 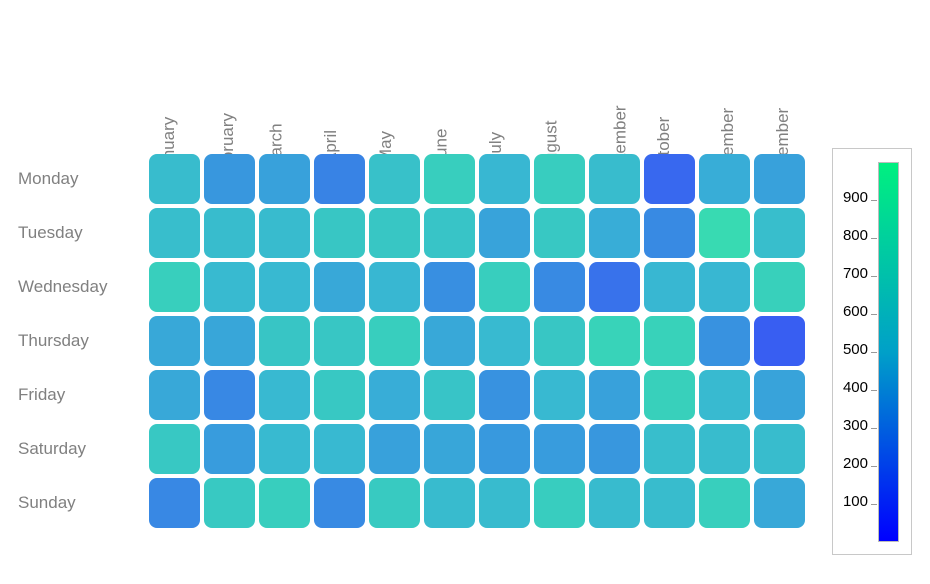 I want to click on colorbar-tick-label: 800, so click(x=855, y=235).